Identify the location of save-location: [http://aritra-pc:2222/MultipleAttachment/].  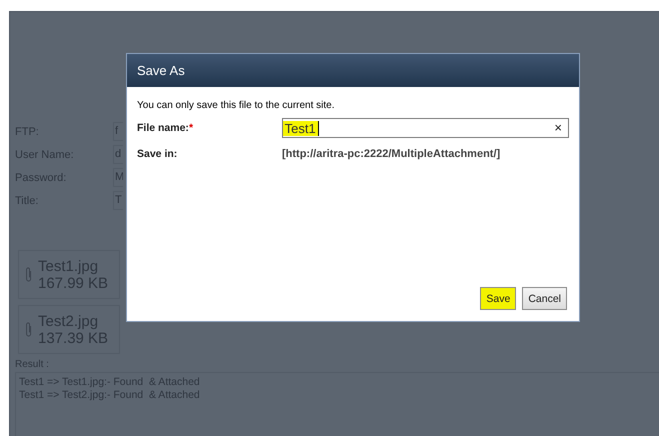
(391, 154).